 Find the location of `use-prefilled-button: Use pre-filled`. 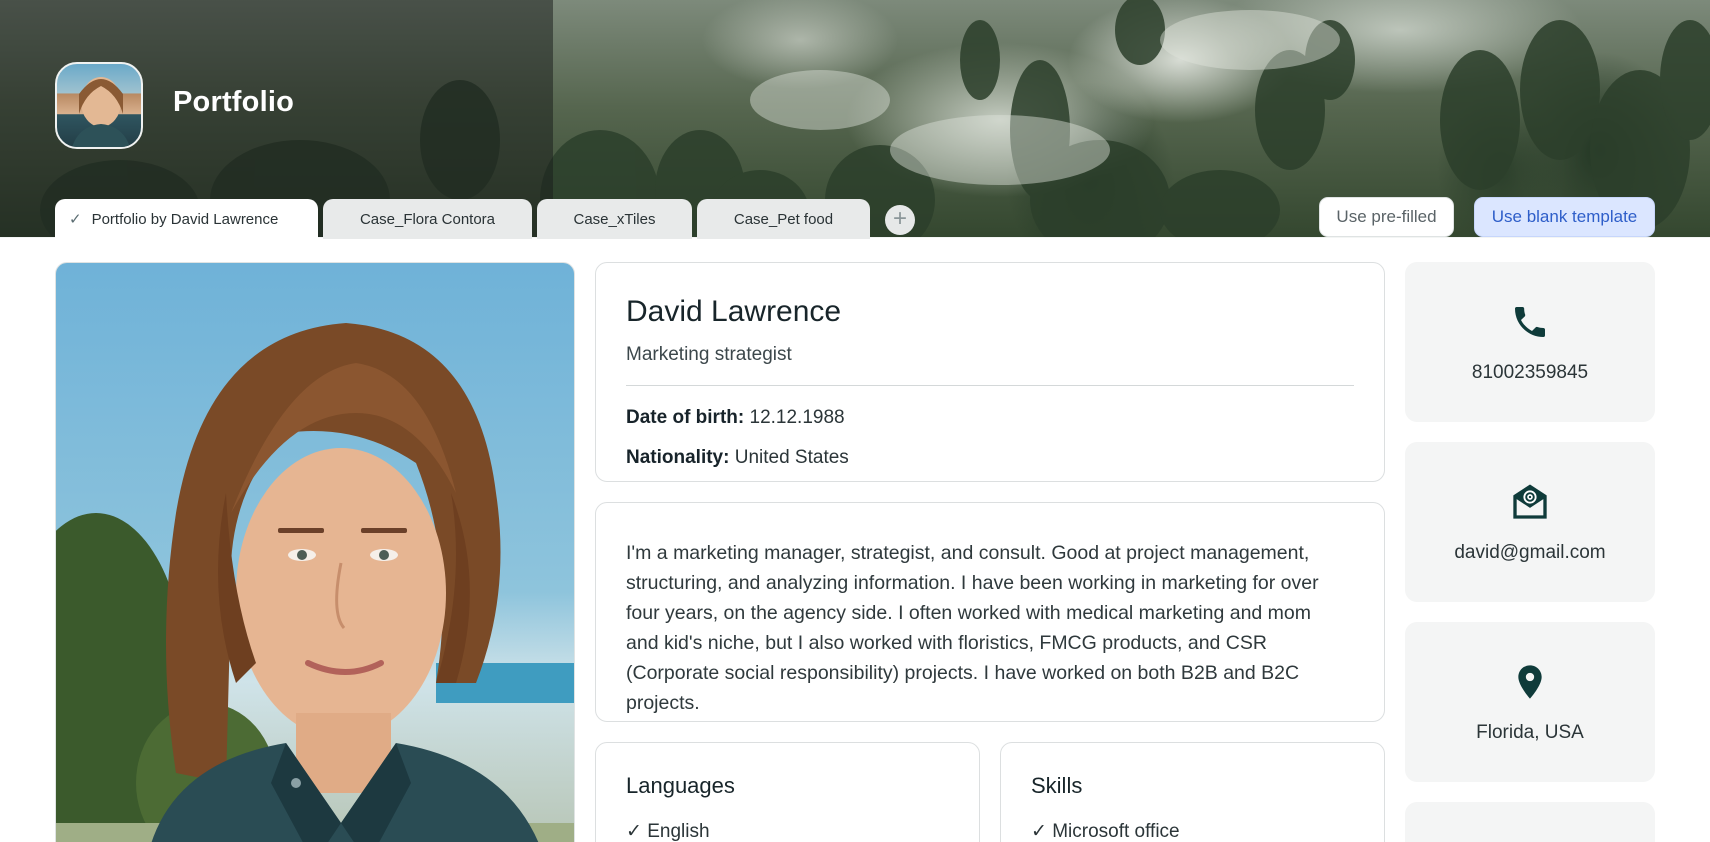

use-prefilled-button: Use pre-filled is located at coordinates (1386, 217).